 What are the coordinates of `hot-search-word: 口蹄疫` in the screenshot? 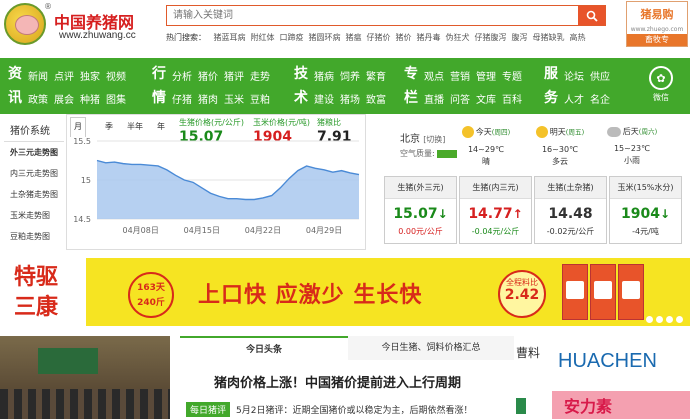 It's located at (292, 37).